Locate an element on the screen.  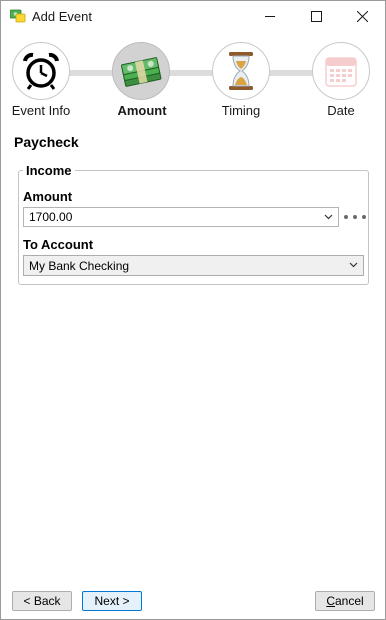
to-account-select: My Bank Checking is located at coordinates (193, 265).